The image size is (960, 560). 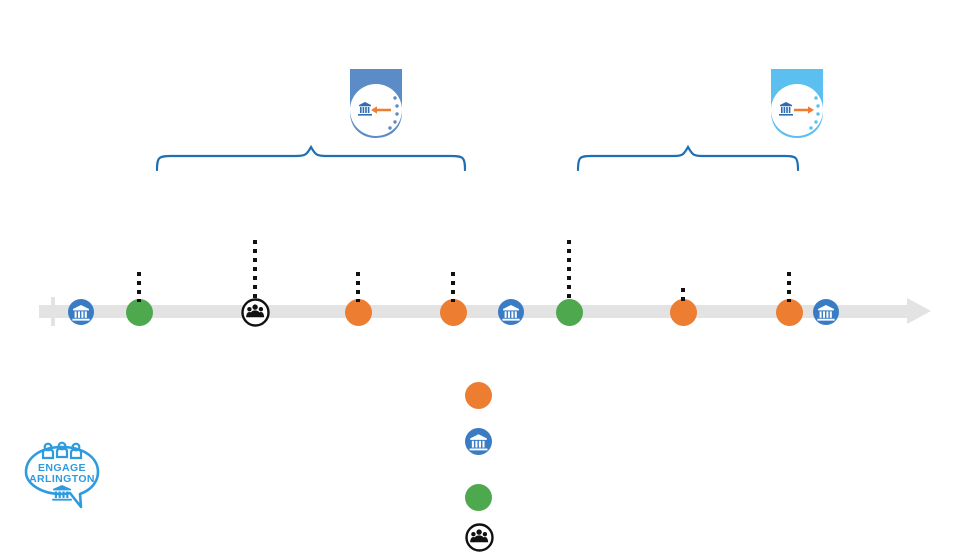 I want to click on badge-communicate, so click(x=797, y=104).